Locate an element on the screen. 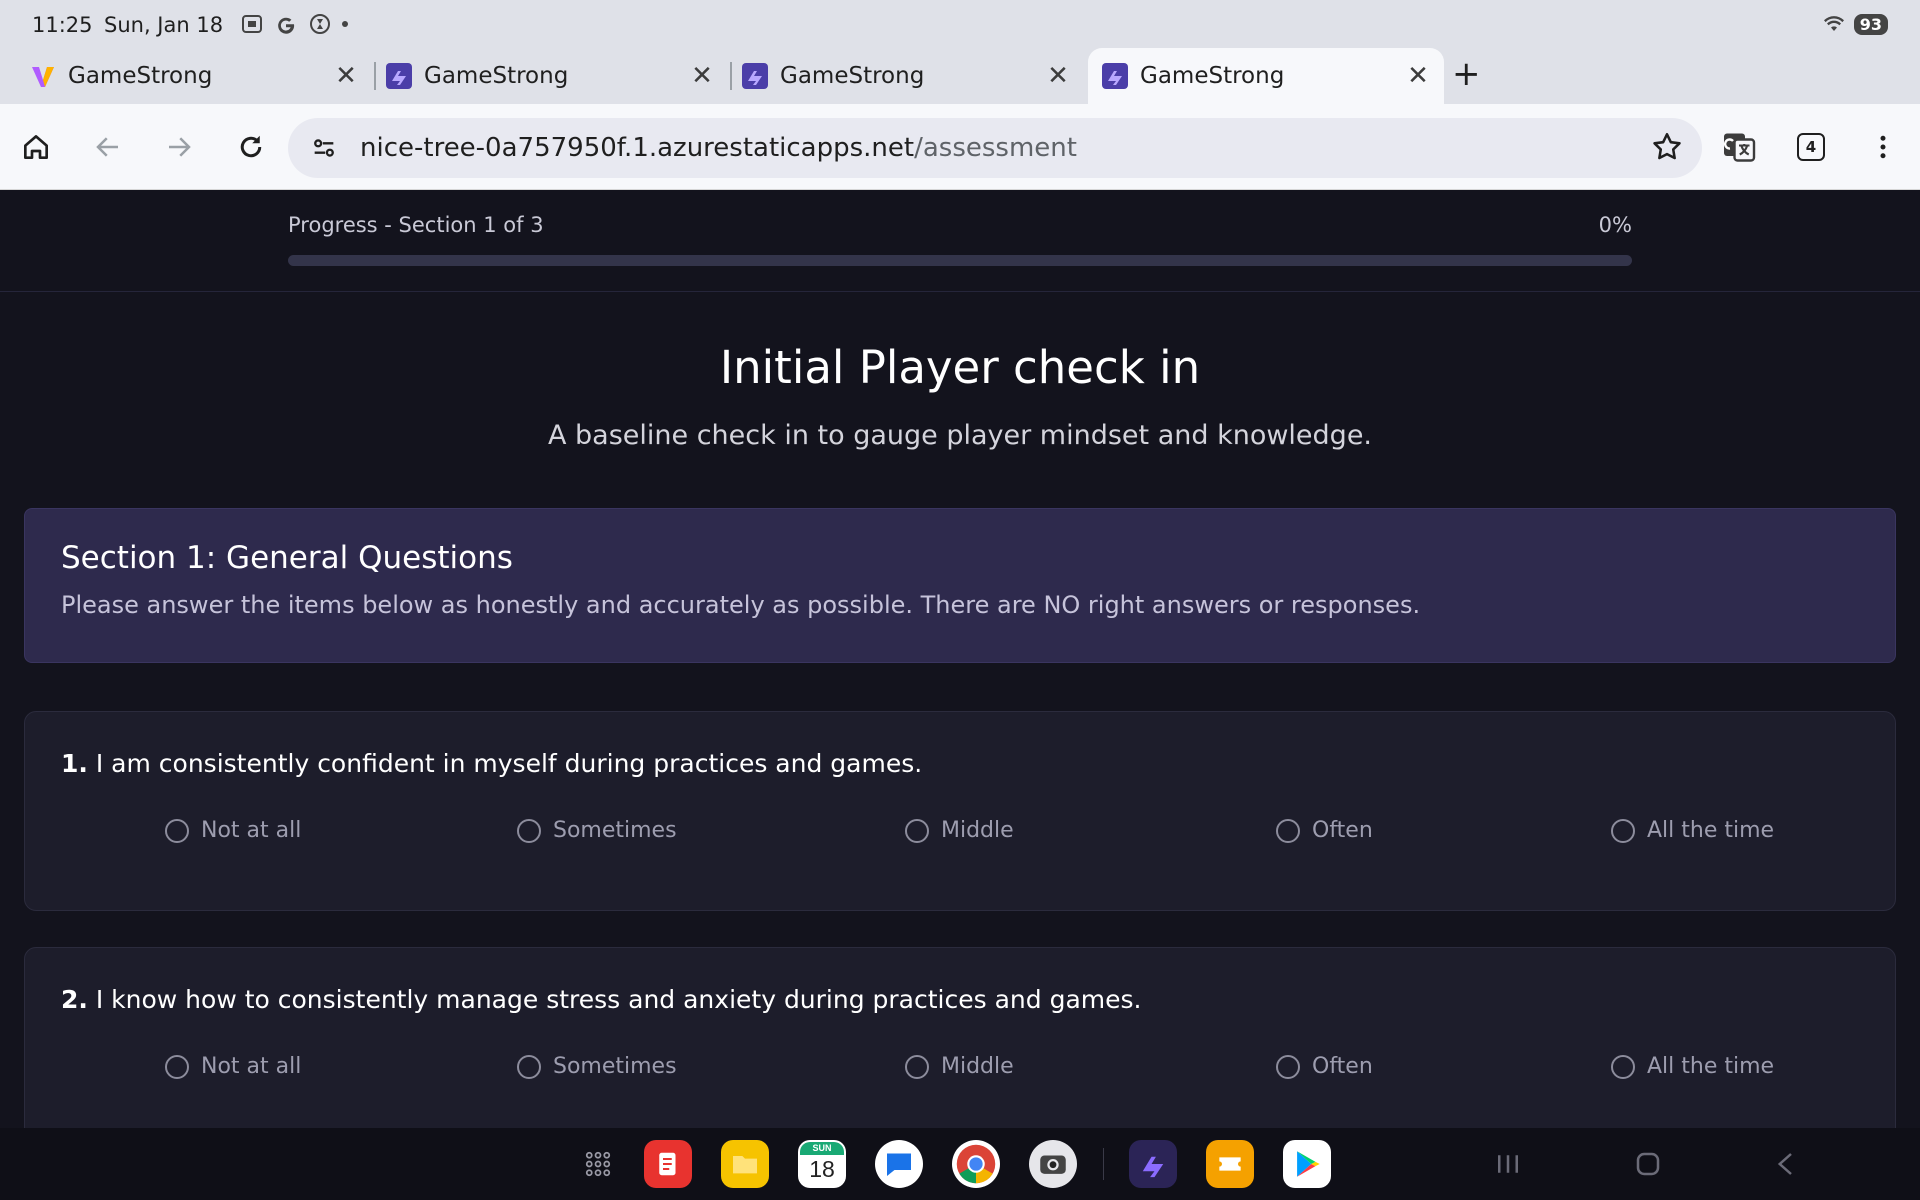 This screenshot has height=1200, width=1920. status-bar: 11:25 Sun, Jan 18 93 is located at coordinates (960, 24).